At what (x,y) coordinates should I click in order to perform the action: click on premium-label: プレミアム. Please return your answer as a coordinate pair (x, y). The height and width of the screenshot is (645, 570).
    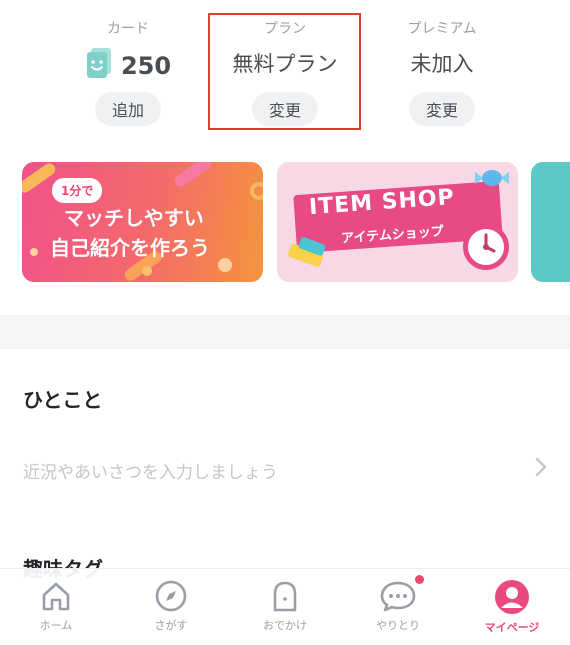
    Looking at the image, I should click on (442, 29).